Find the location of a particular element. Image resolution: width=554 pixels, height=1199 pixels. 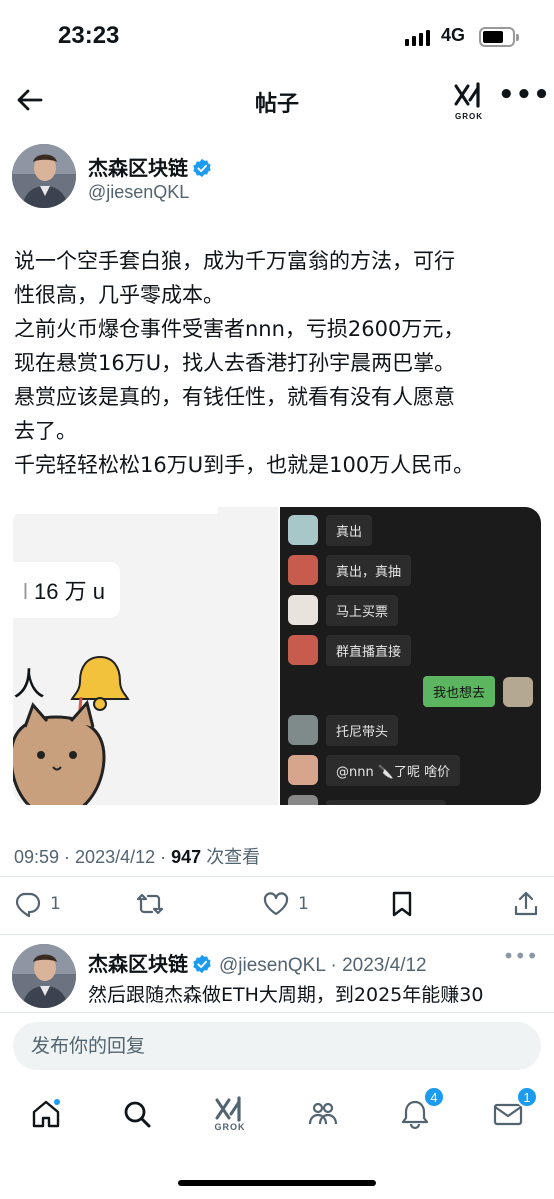

reply-input is located at coordinates (277, 1046).